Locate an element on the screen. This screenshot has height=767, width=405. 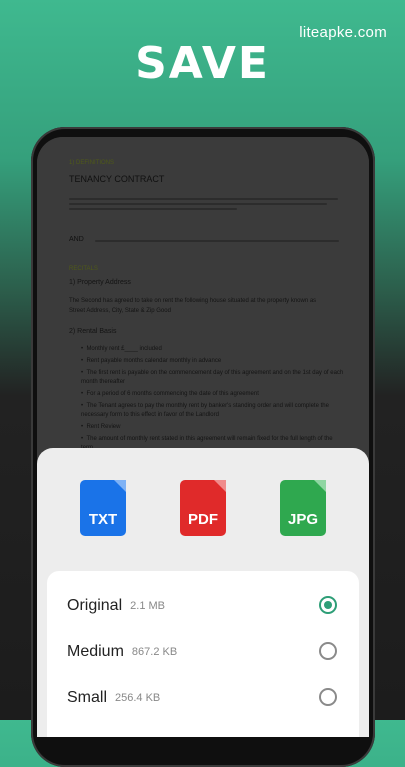
pdf-file-icon: PDF is located at coordinates (203, 508).